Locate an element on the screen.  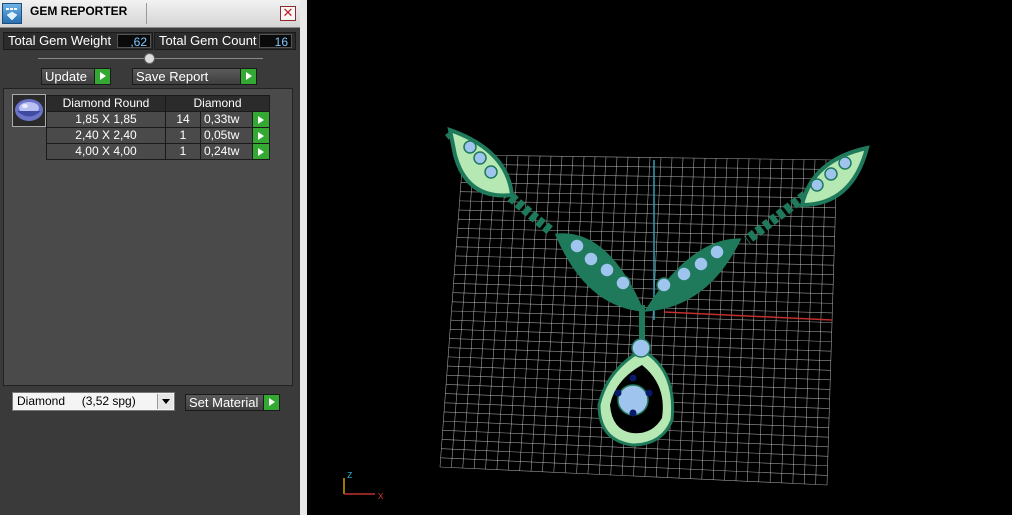
total-gem-weight-value: ,62 is located at coordinates (134, 41).